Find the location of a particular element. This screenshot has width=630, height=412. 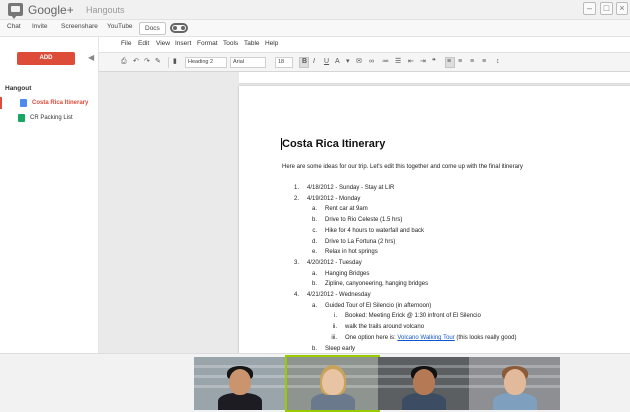

bold-icon: B is located at coordinates (305, 61).